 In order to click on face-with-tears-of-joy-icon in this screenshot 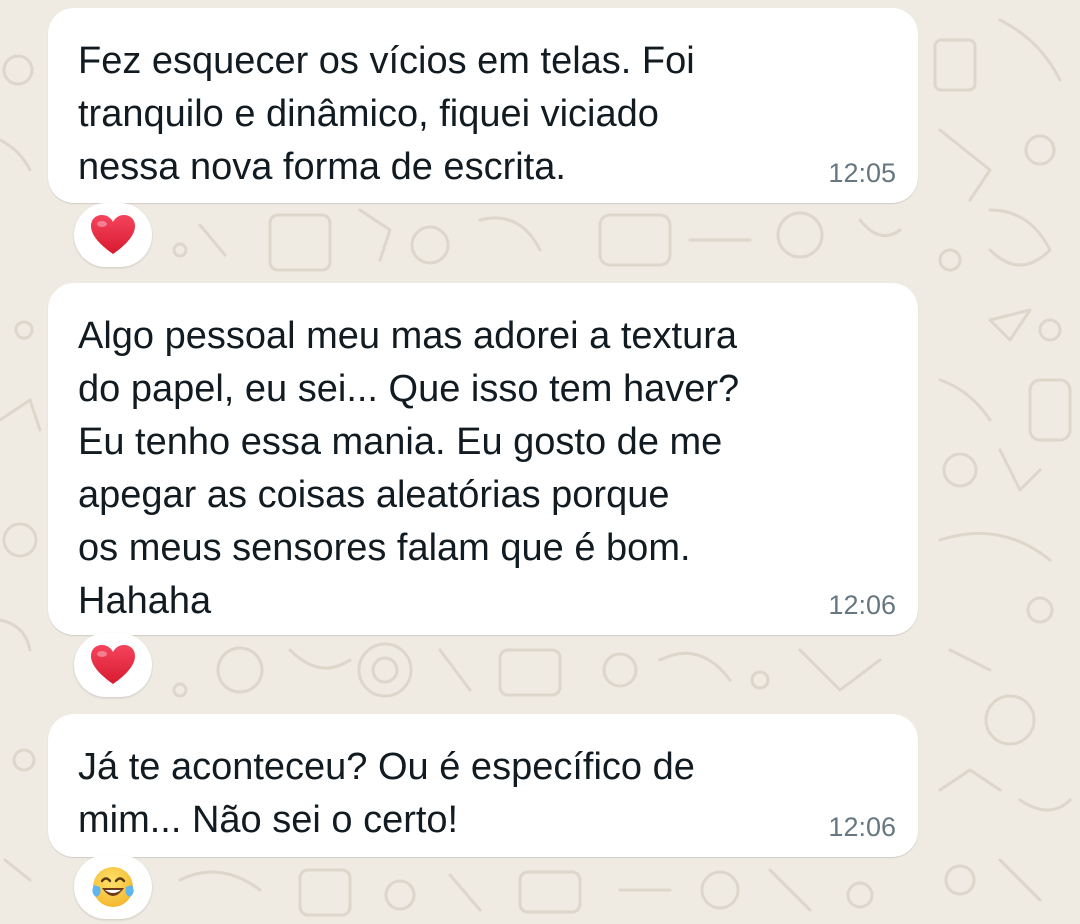, I will do `click(113, 887)`.